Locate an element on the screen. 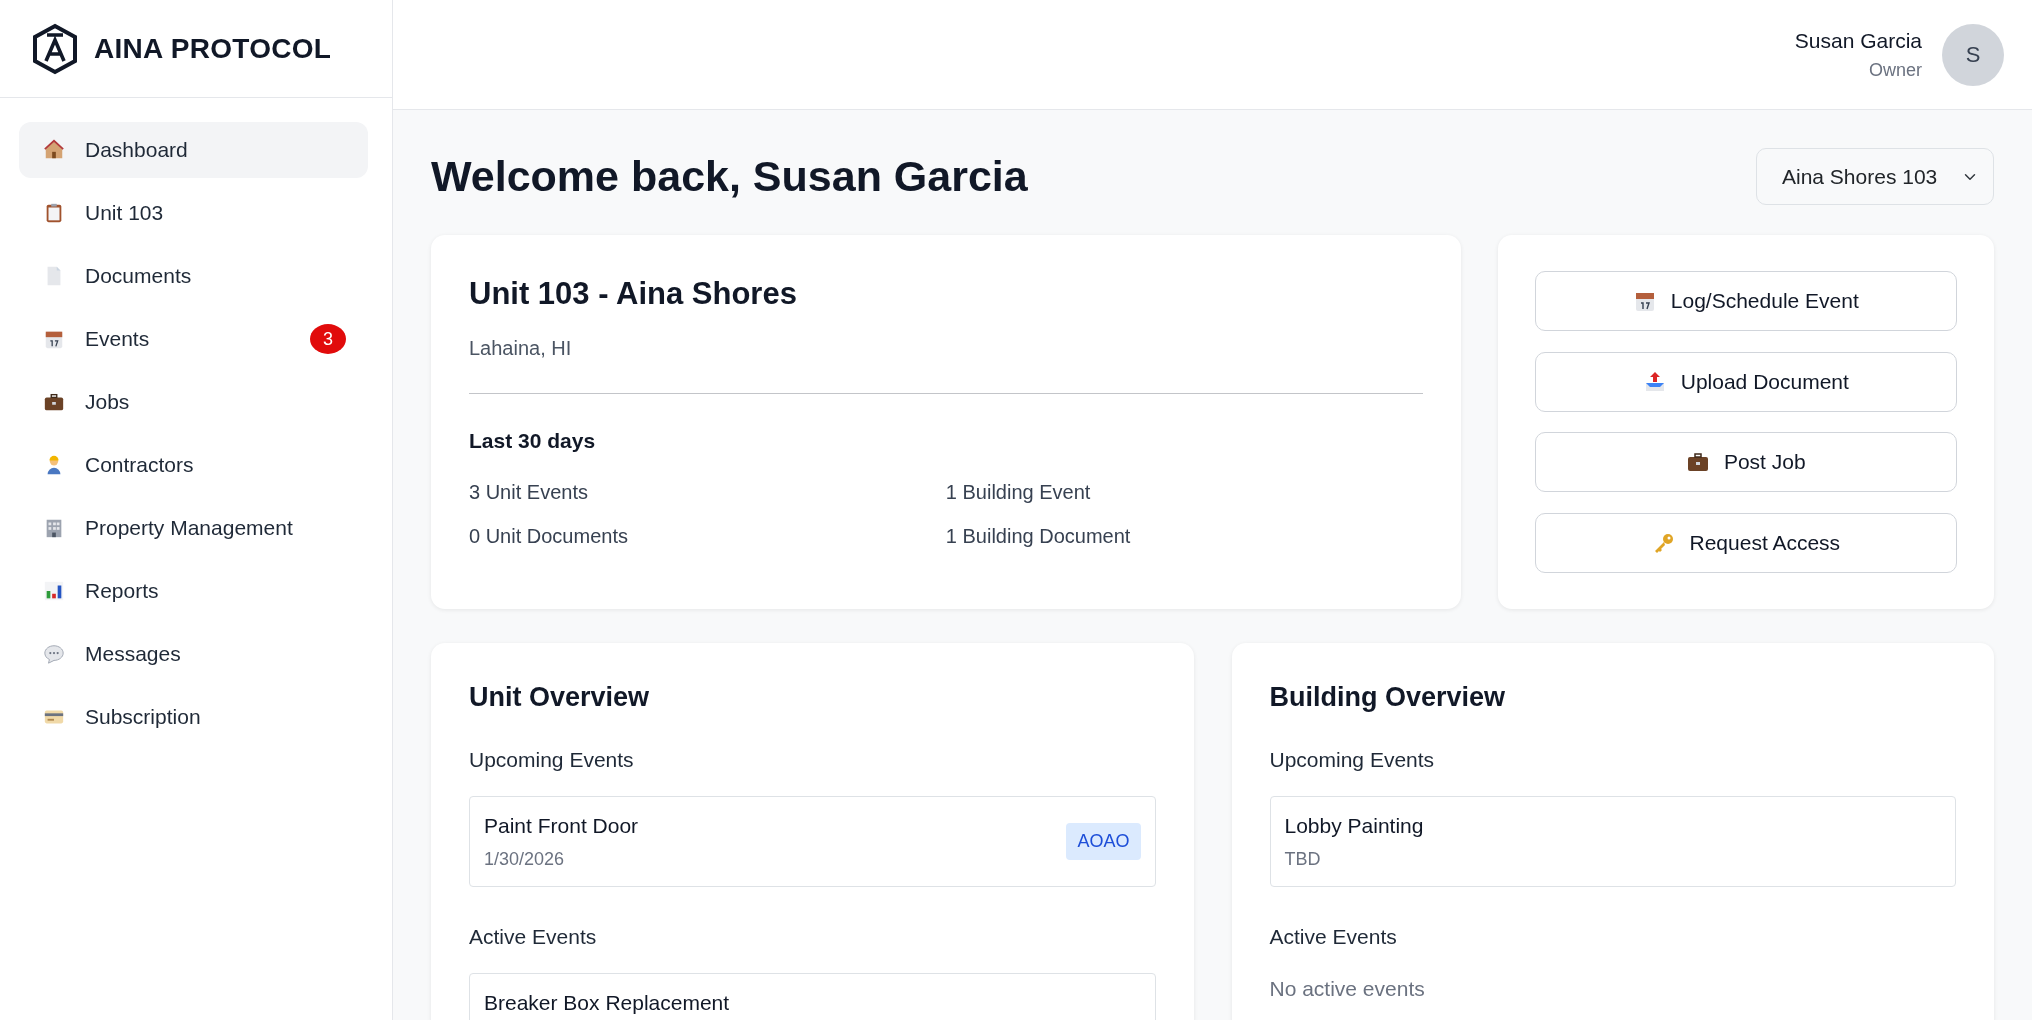 The height and width of the screenshot is (1020, 2032). sidebar-item: Dashboard is located at coordinates (193, 150).